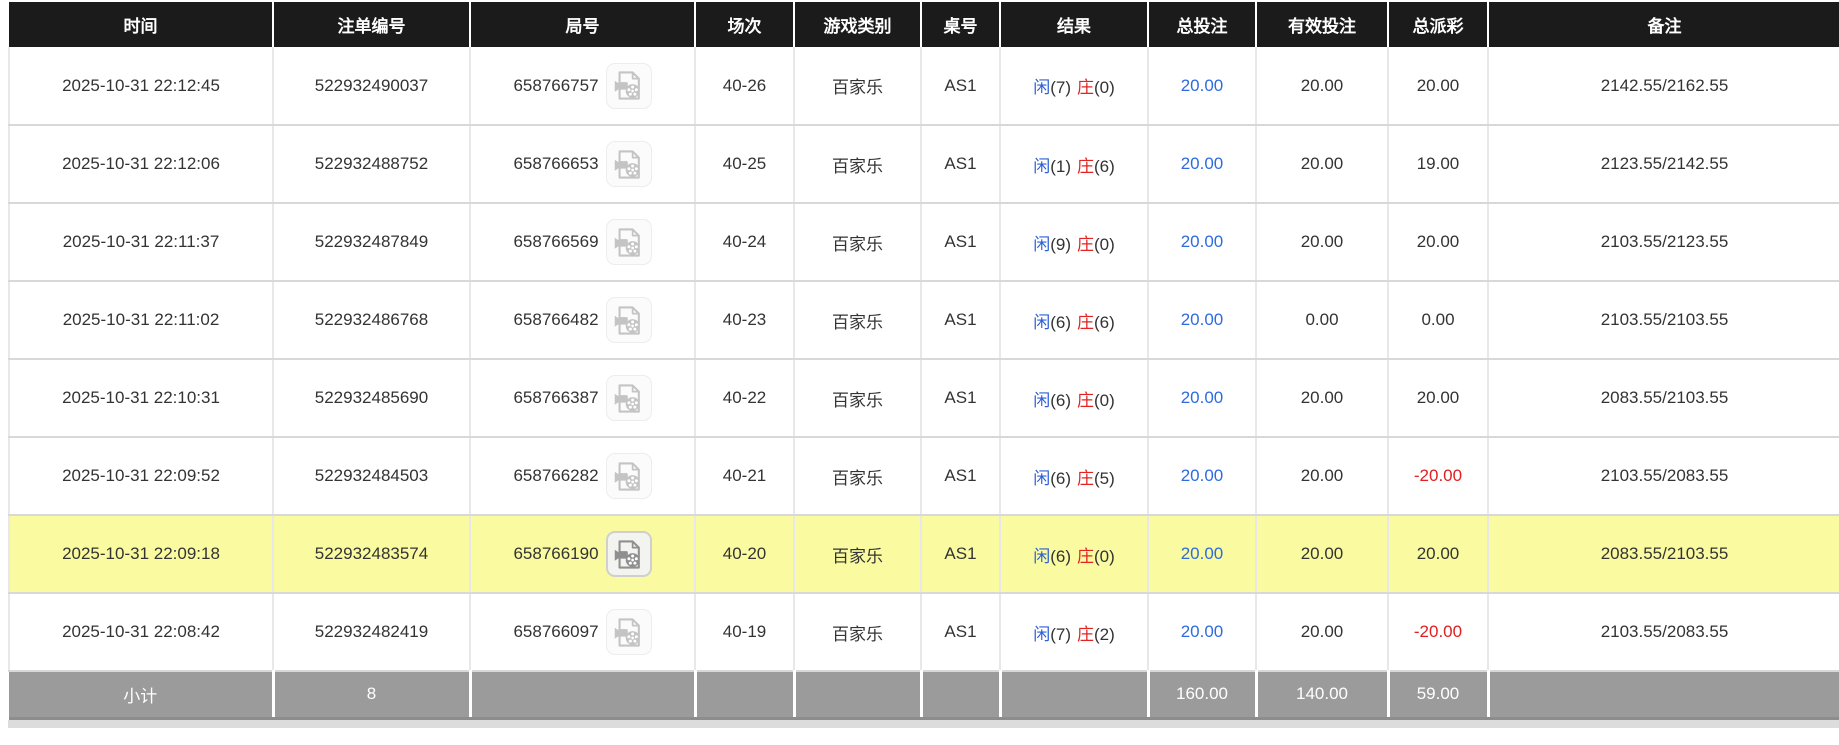 The image size is (1839, 745). Describe the element at coordinates (371, 86) in the screenshot. I see `cell-bet-number: 522932490037` at that location.